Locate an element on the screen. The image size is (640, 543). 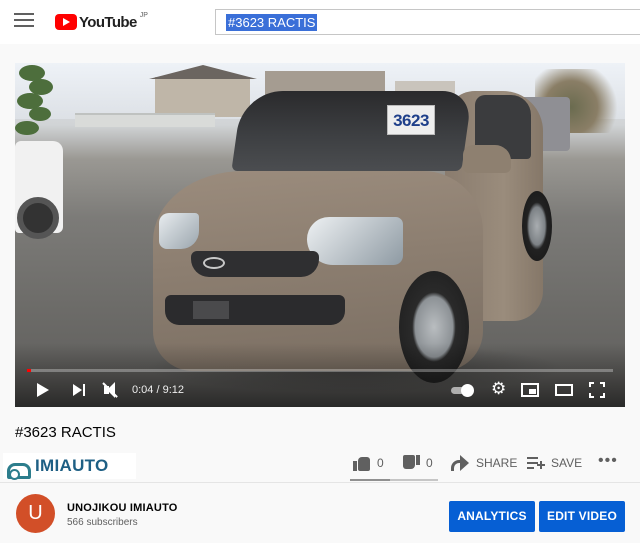
imiauto-watermark: IMIAUTO is located at coordinates (69, 466).